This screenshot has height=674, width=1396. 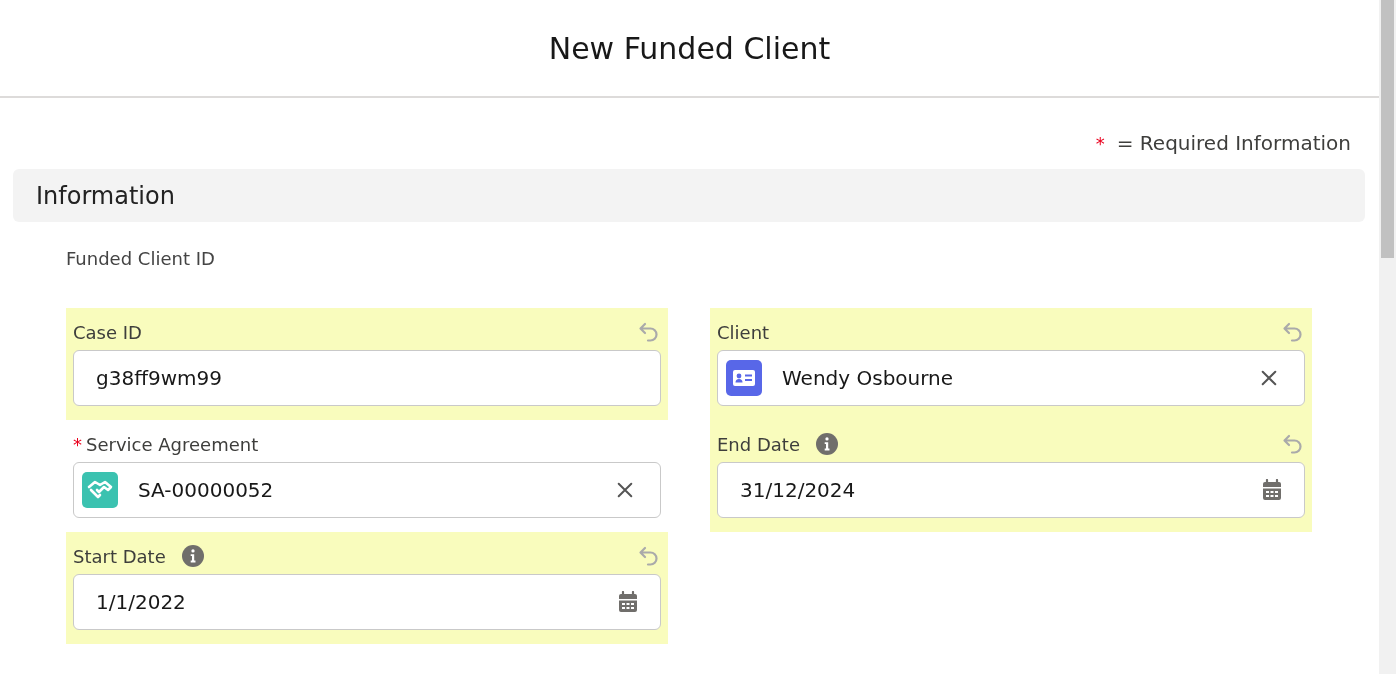 What do you see at coordinates (105, 195) in the screenshot?
I see `section-title: Information` at bounding box center [105, 195].